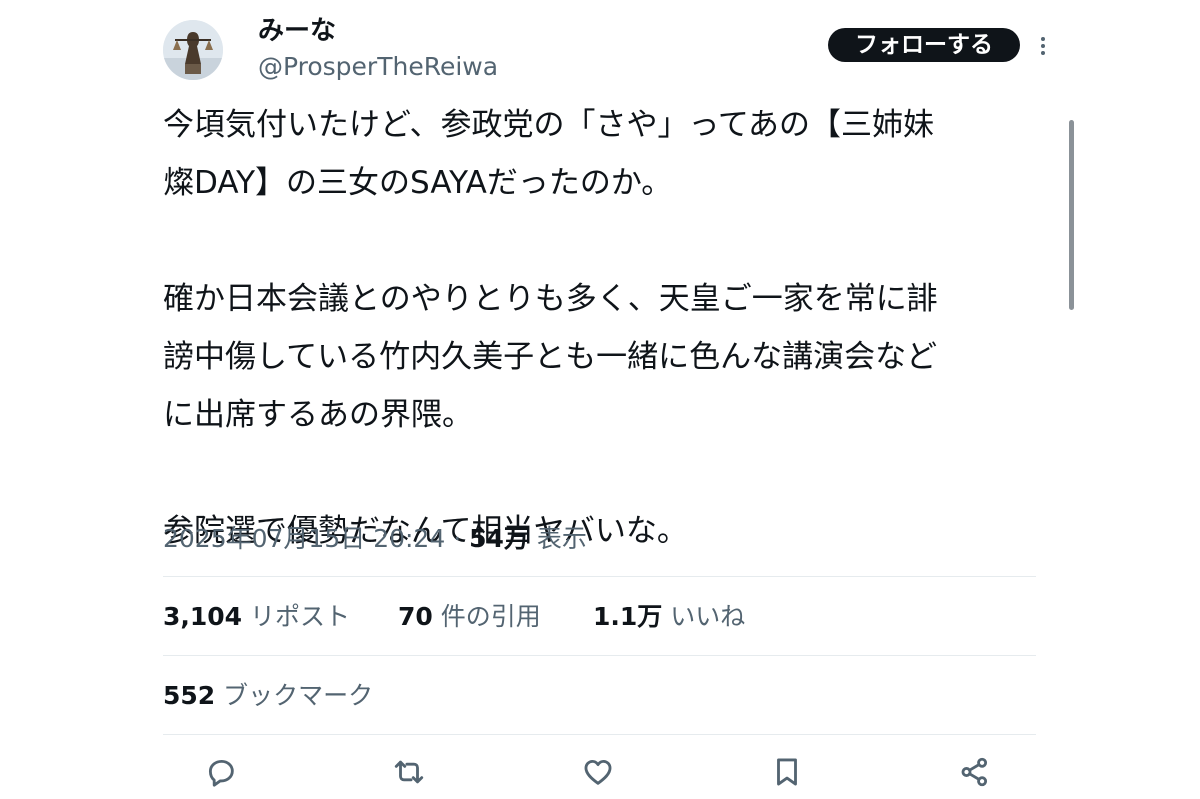 Image resolution: width=1200 pixels, height=799 pixels. What do you see at coordinates (298, 695) in the screenshot?
I see `bookmarks-label: ブックマーク` at bounding box center [298, 695].